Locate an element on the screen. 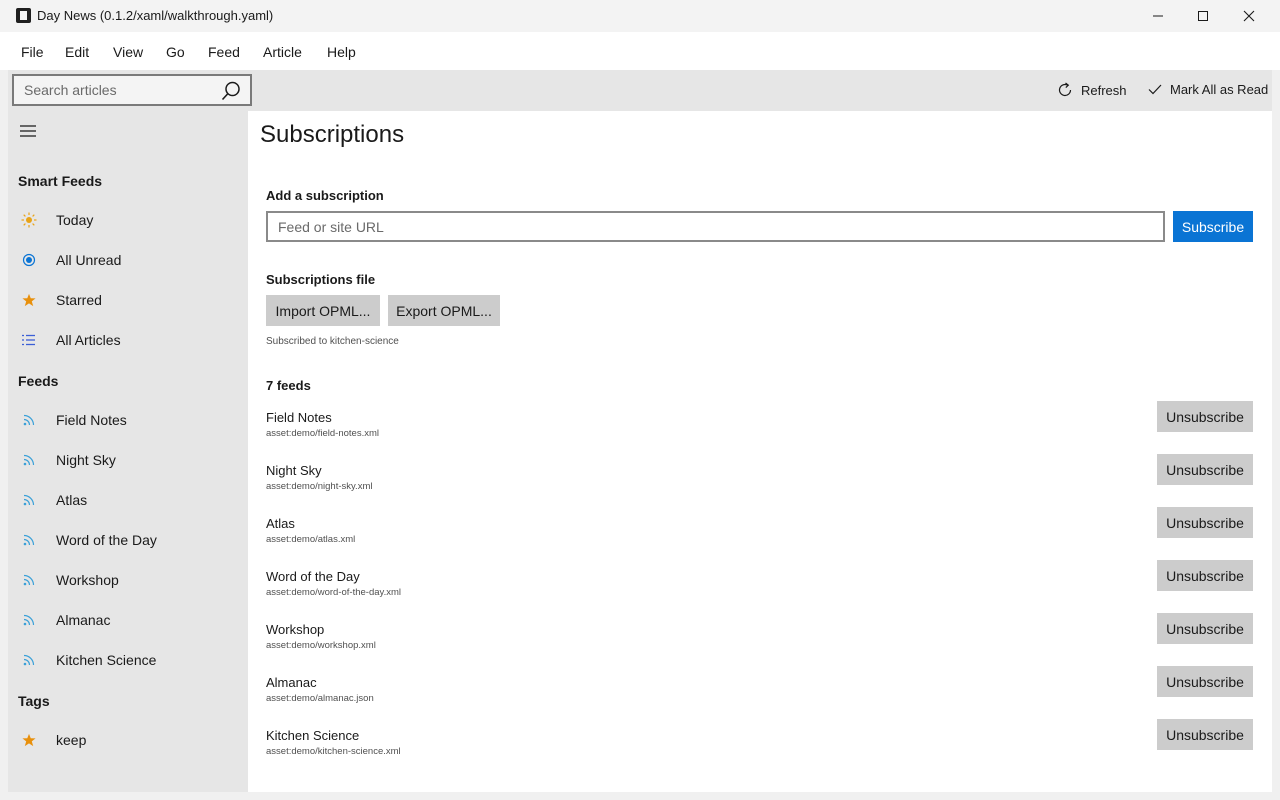 This screenshot has height=800, width=1280. feed-name: Night Sky is located at coordinates (294, 470).